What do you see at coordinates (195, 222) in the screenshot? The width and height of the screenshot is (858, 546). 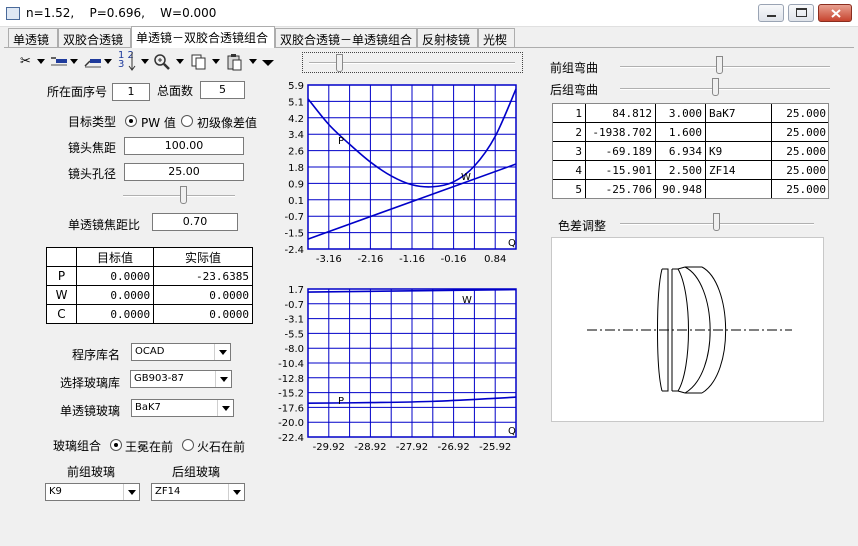 I see `ratio-field: 0.70` at bounding box center [195, 222].